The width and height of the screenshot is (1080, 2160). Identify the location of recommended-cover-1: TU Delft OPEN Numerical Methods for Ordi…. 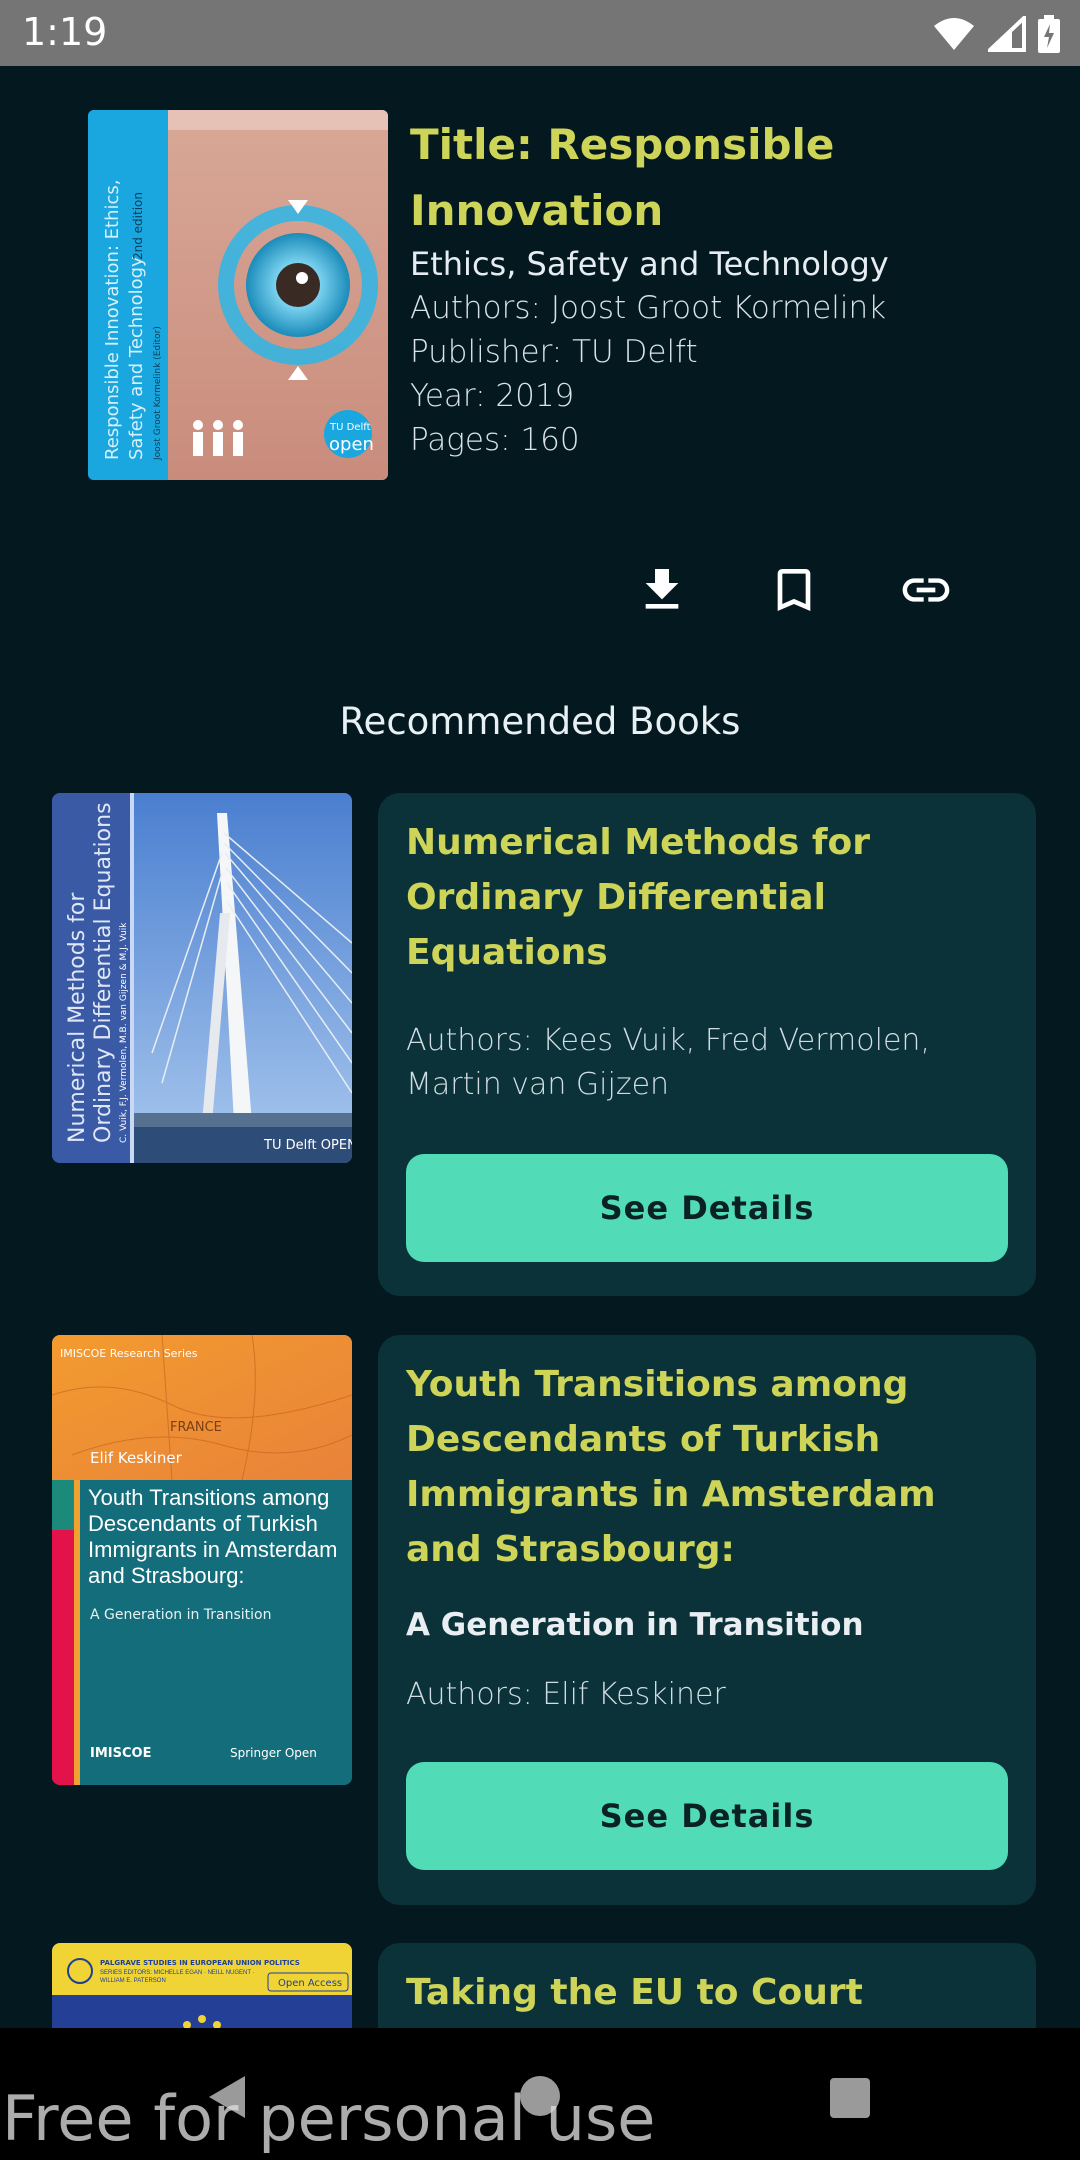
(202, 978).